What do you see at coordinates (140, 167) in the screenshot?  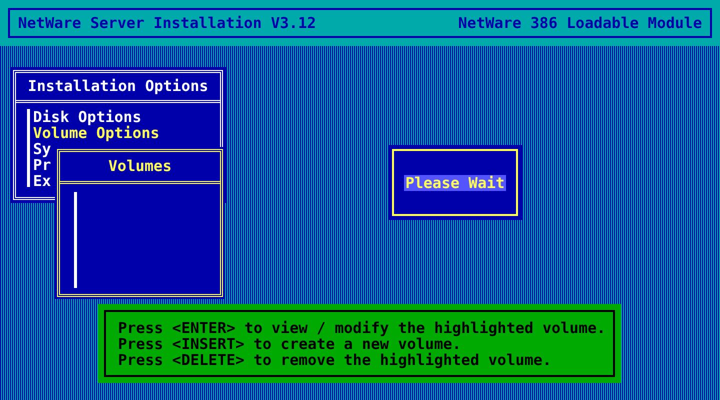 I see `window-title: Volumes` at bounding box center [140, 167].